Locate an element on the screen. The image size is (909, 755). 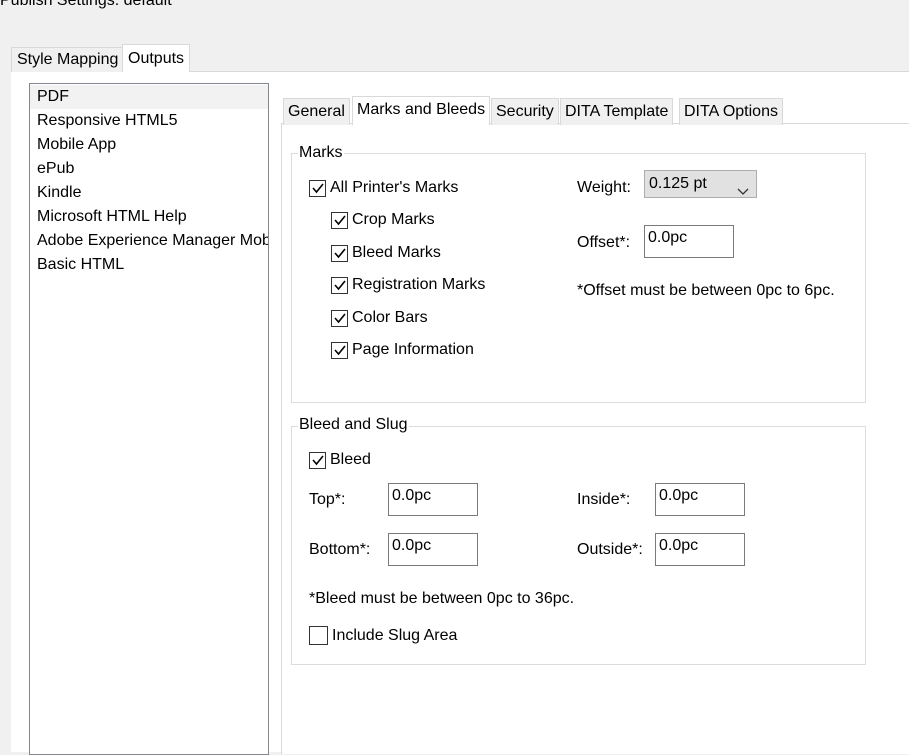
offset-field: 0.0pc is located at coordinates (689, 241).